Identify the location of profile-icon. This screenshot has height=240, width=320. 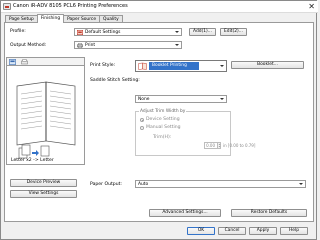
(80, 32).